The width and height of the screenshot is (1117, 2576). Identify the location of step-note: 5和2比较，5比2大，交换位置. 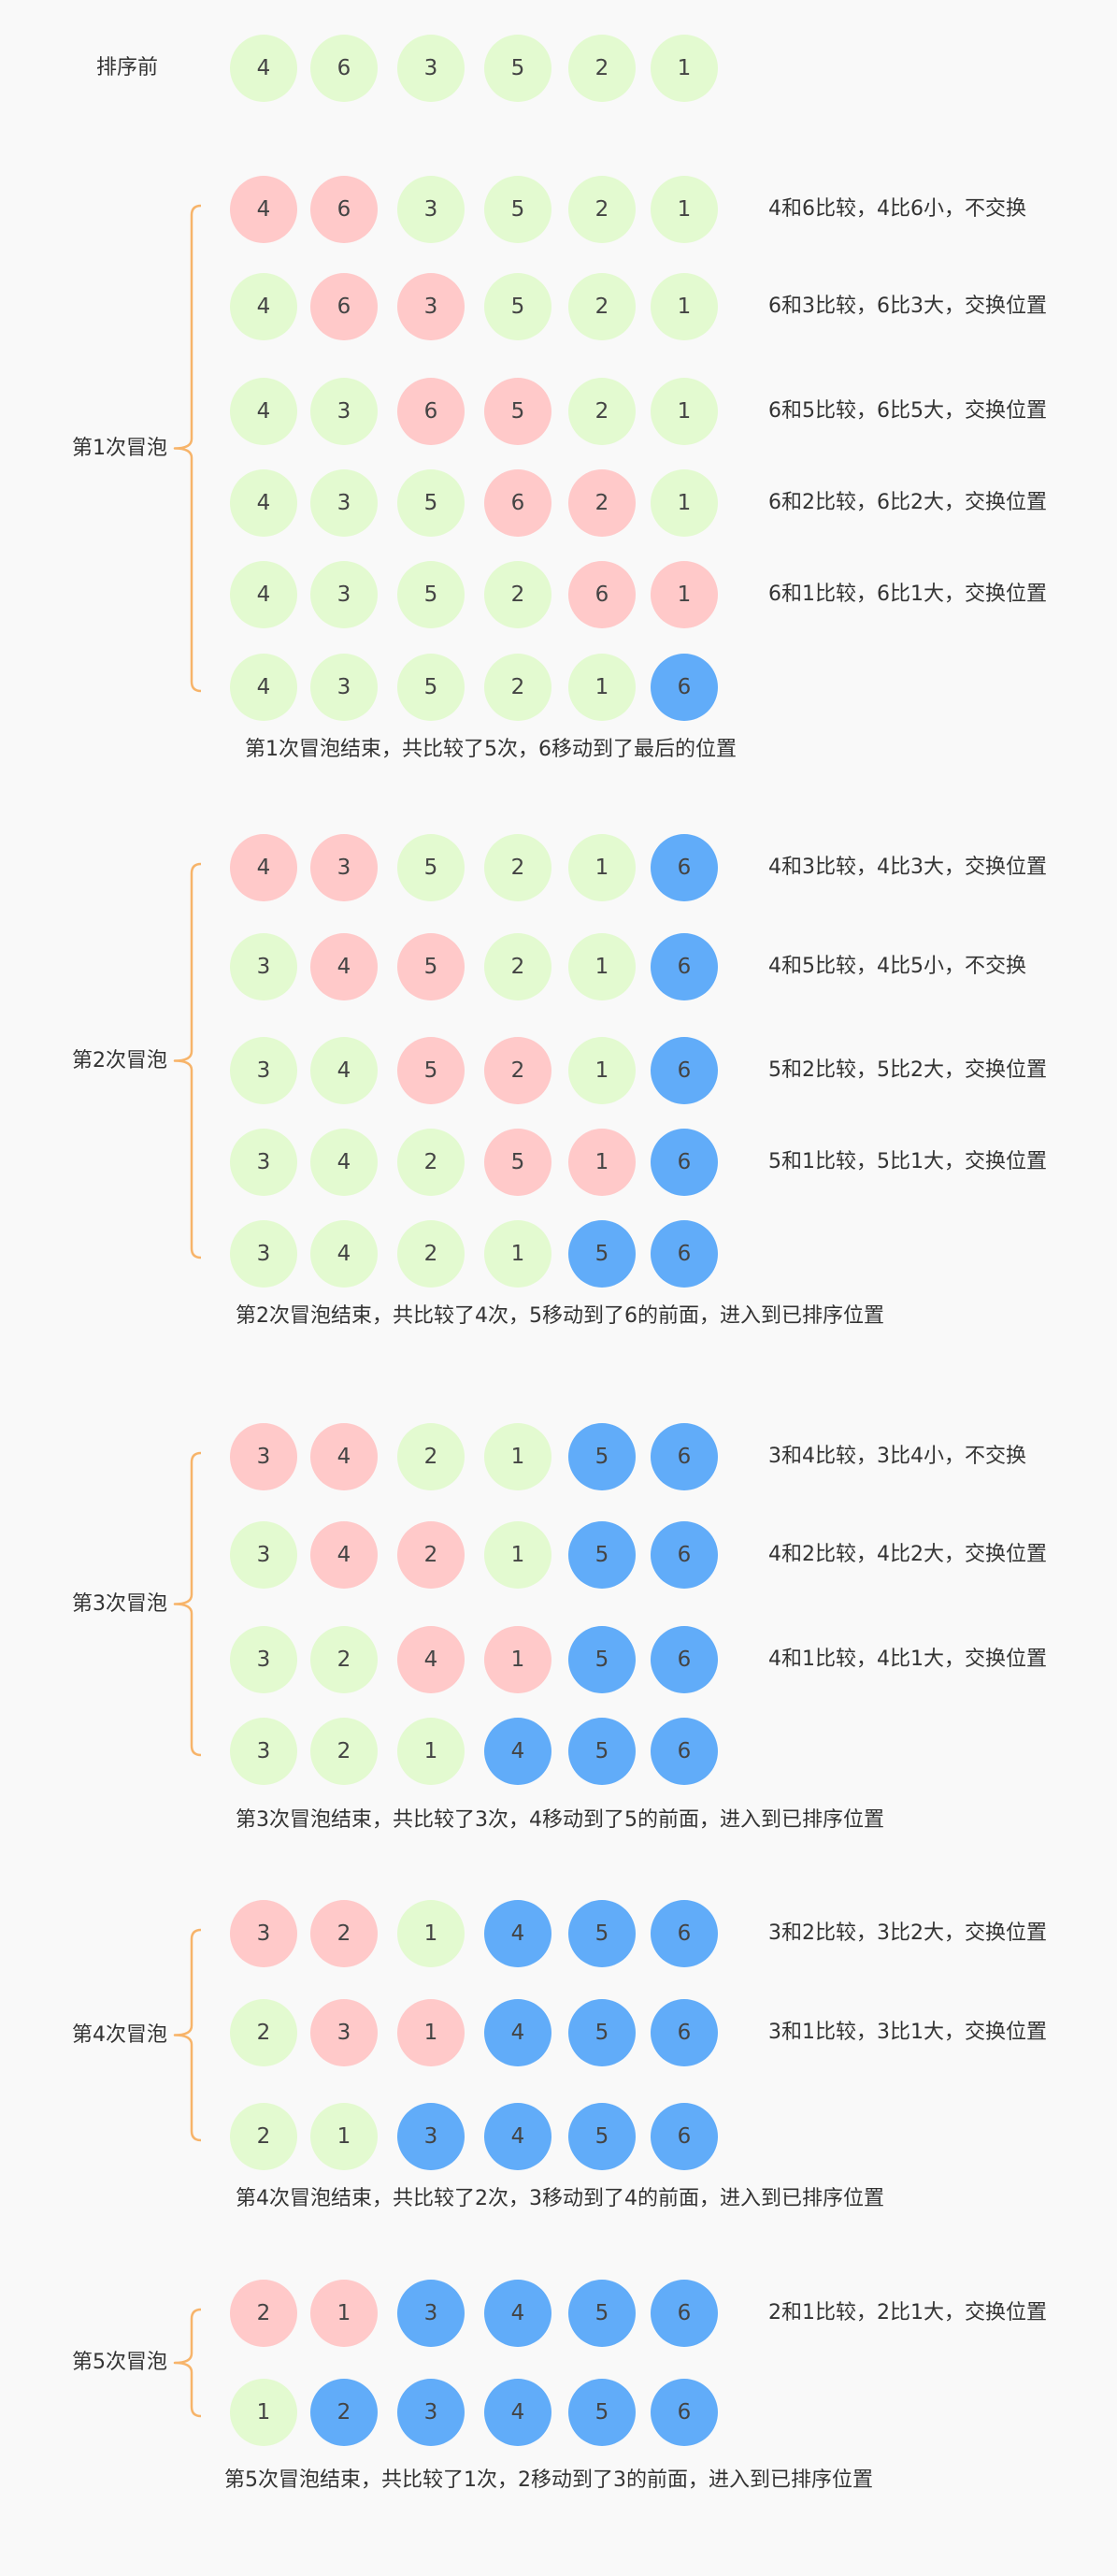
(907, 1070).